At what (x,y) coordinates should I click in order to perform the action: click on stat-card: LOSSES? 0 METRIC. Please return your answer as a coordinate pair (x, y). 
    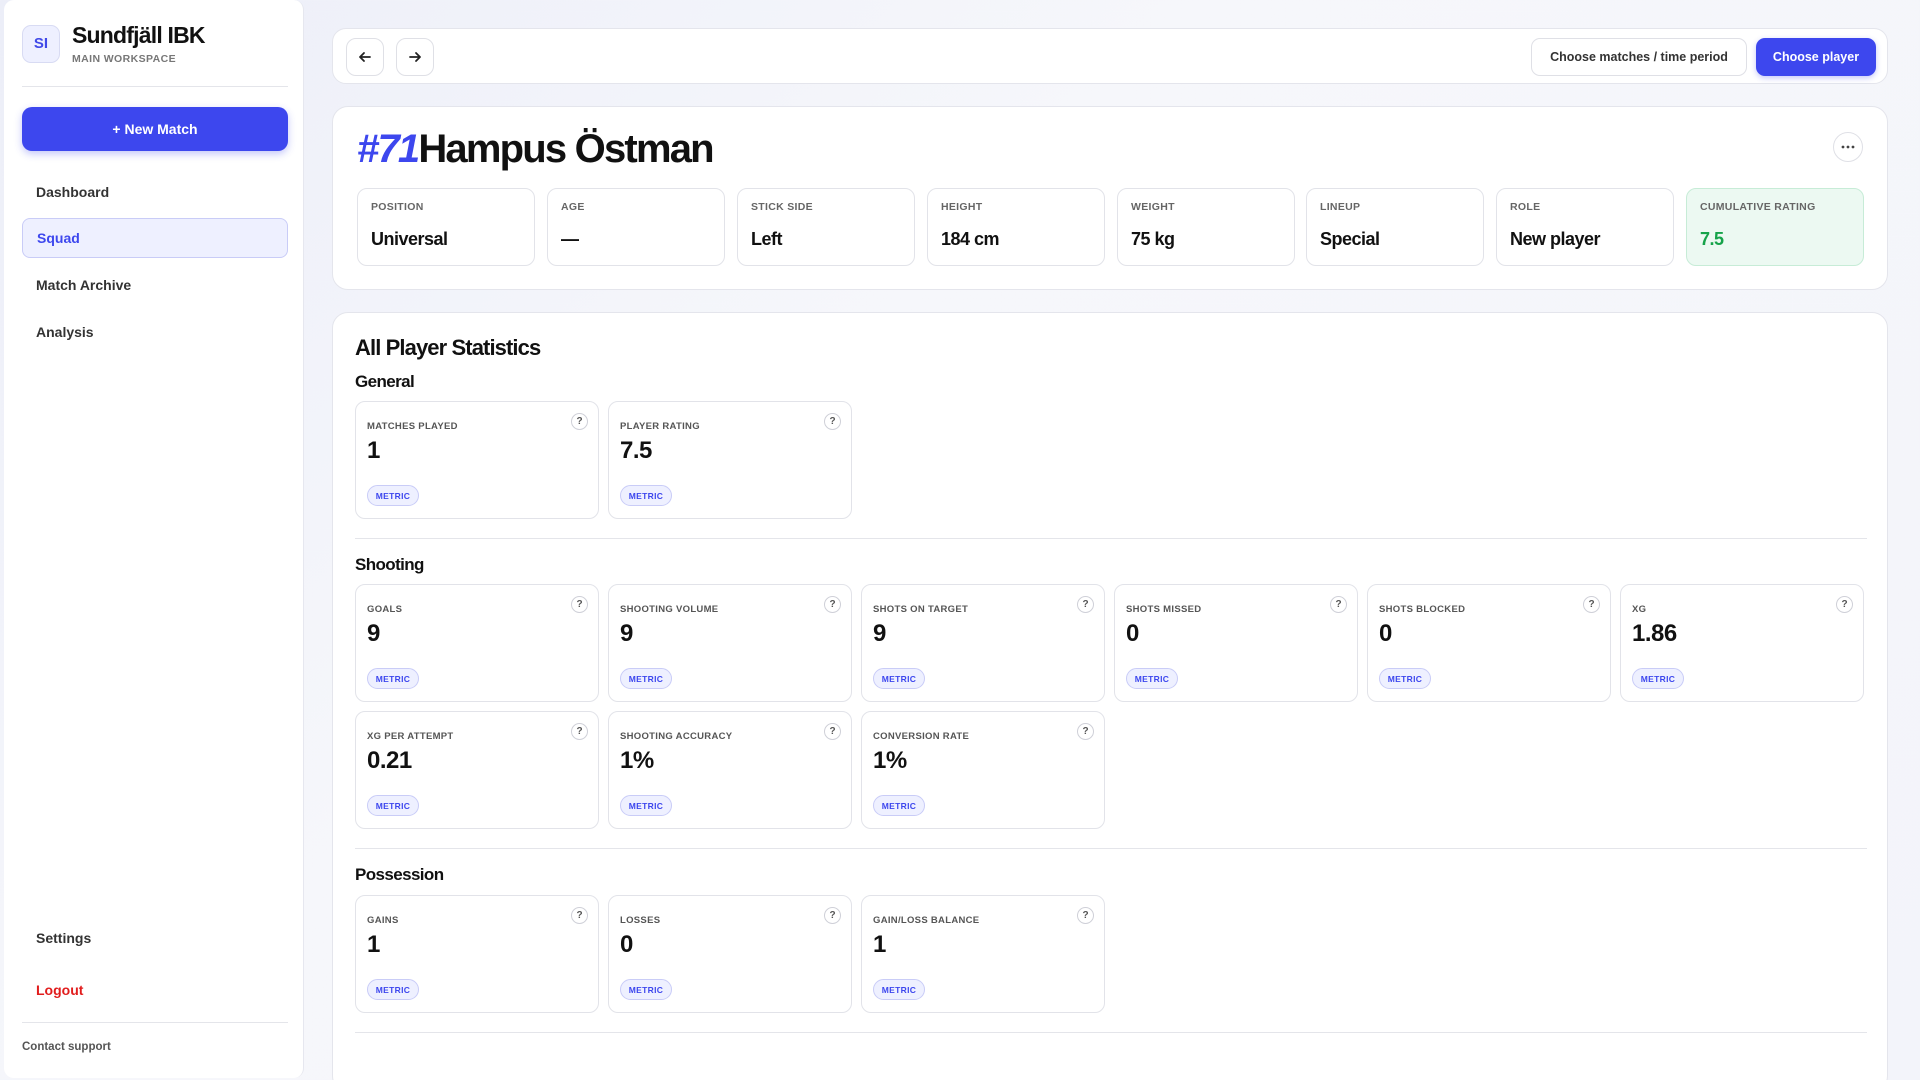
    Looking at the image, I should click on (730, 954).